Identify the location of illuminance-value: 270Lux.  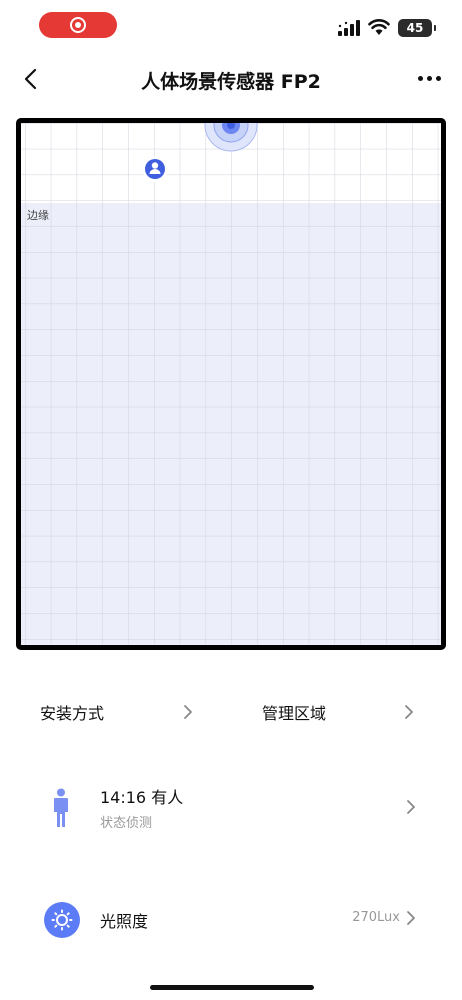
(376, 917).